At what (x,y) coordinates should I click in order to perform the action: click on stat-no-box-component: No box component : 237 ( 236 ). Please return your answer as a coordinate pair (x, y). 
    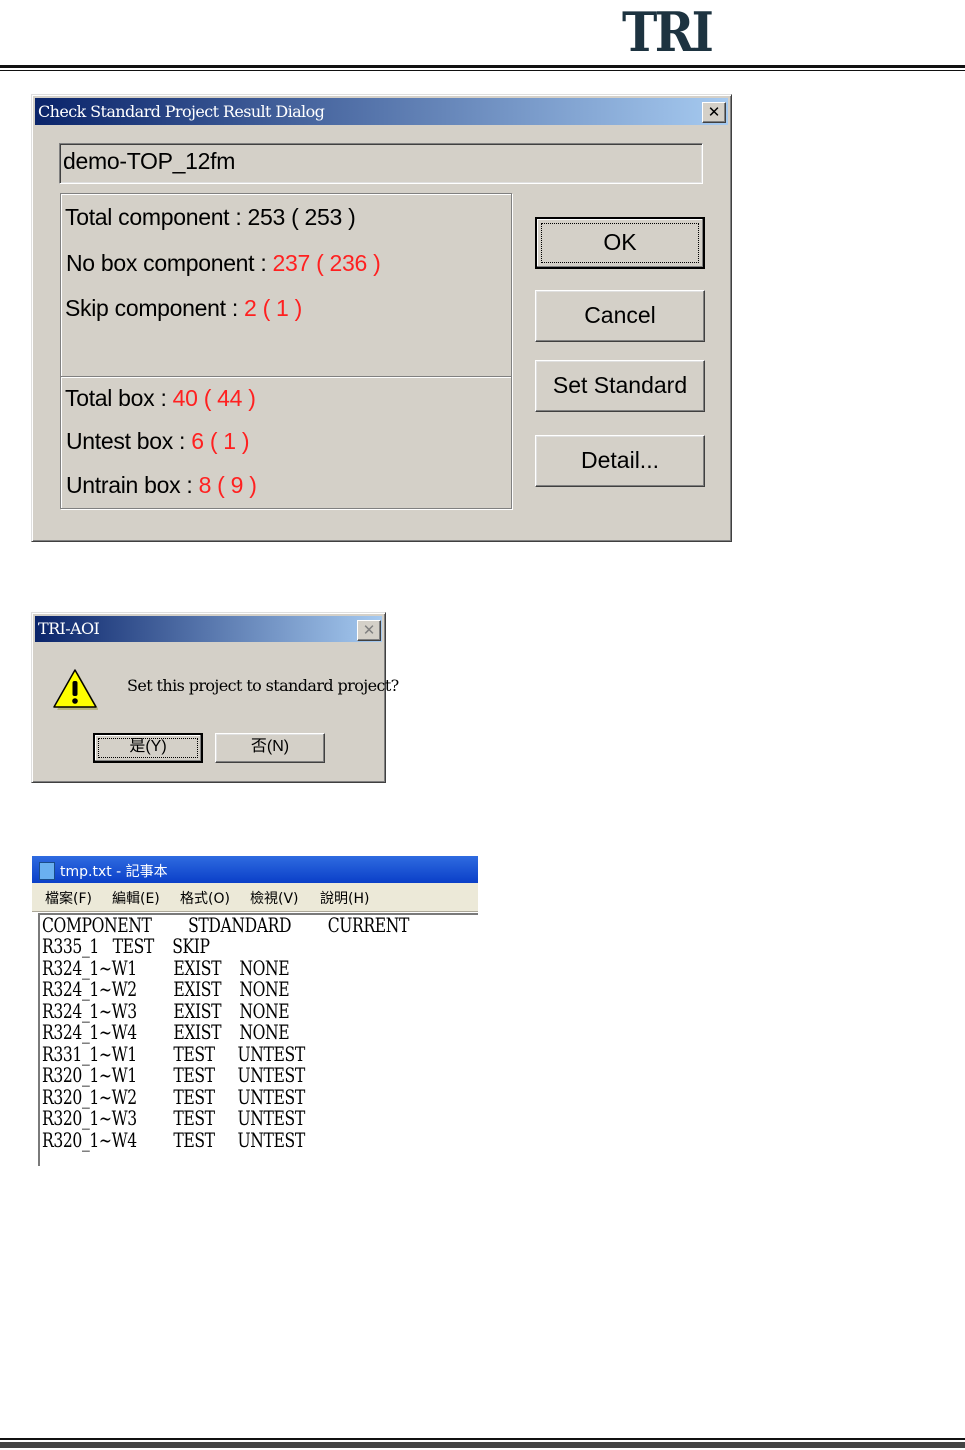
    Looking at the image, I should click on (223, 263).